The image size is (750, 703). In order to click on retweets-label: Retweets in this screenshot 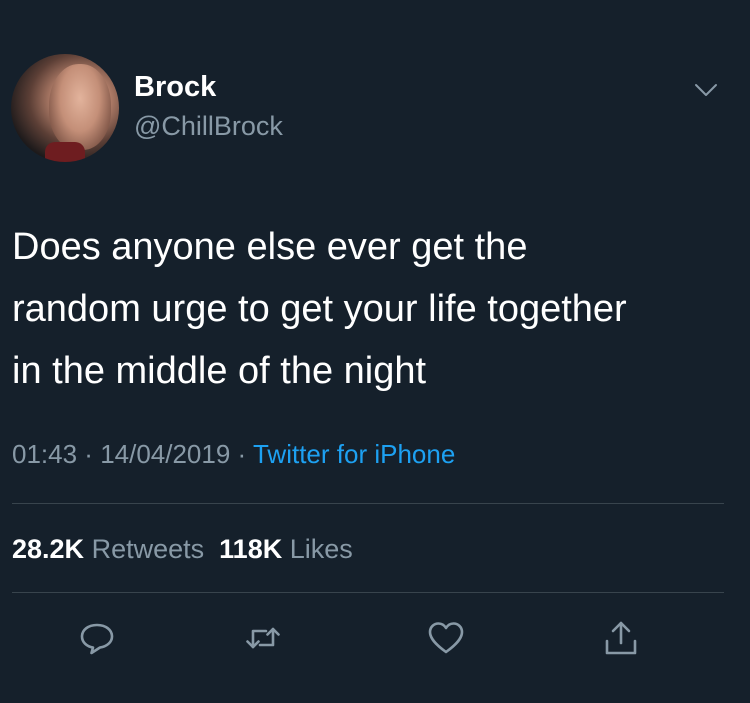, I will do `click(148, 549)`.